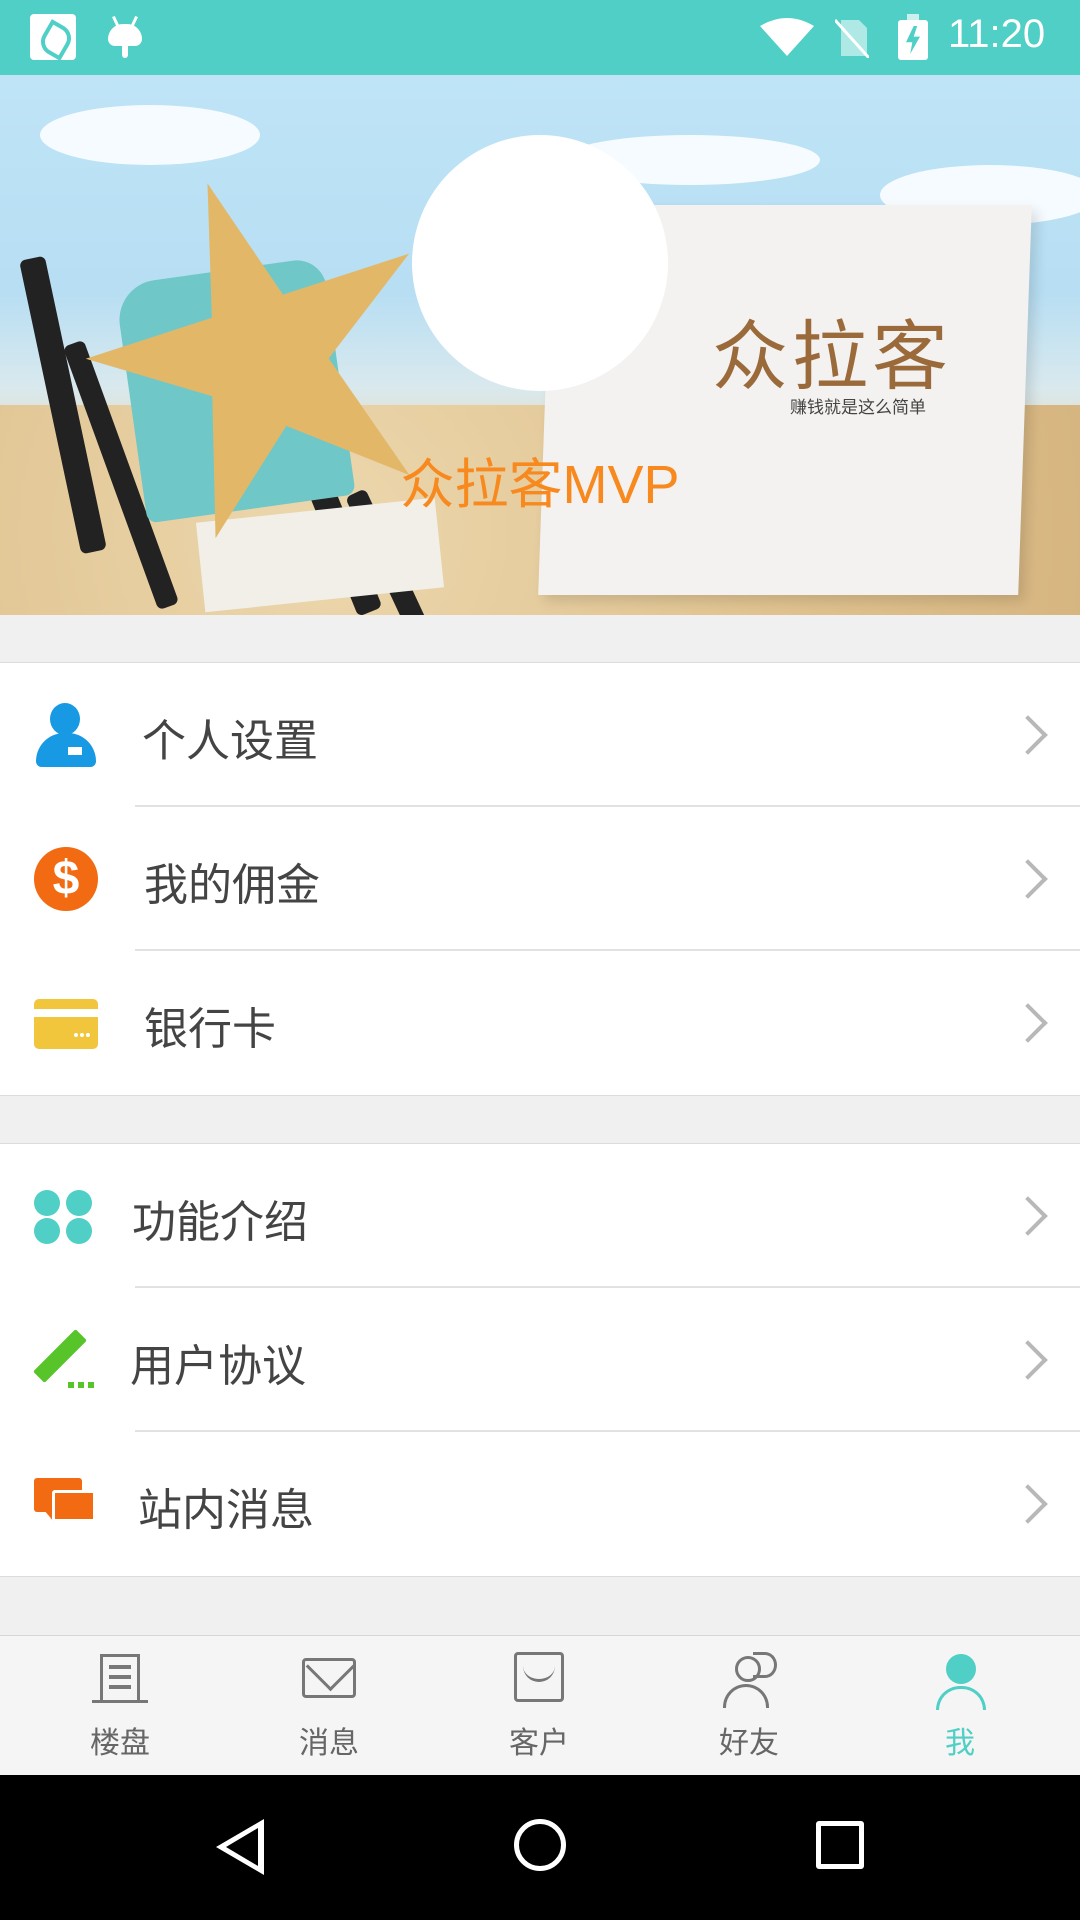 The image size is (1080, 1920). I want to click on menu-item-label: 站内消息, so click(226, 1510).